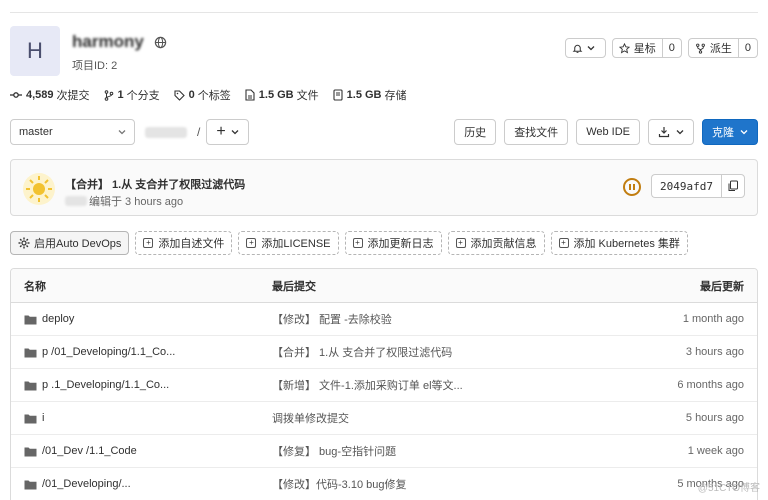 This screenshot has width=768, height=500. Describe the element at coordinates (728, 488) in the screenshot. I see `watermark: @51CTO博客` at that location.